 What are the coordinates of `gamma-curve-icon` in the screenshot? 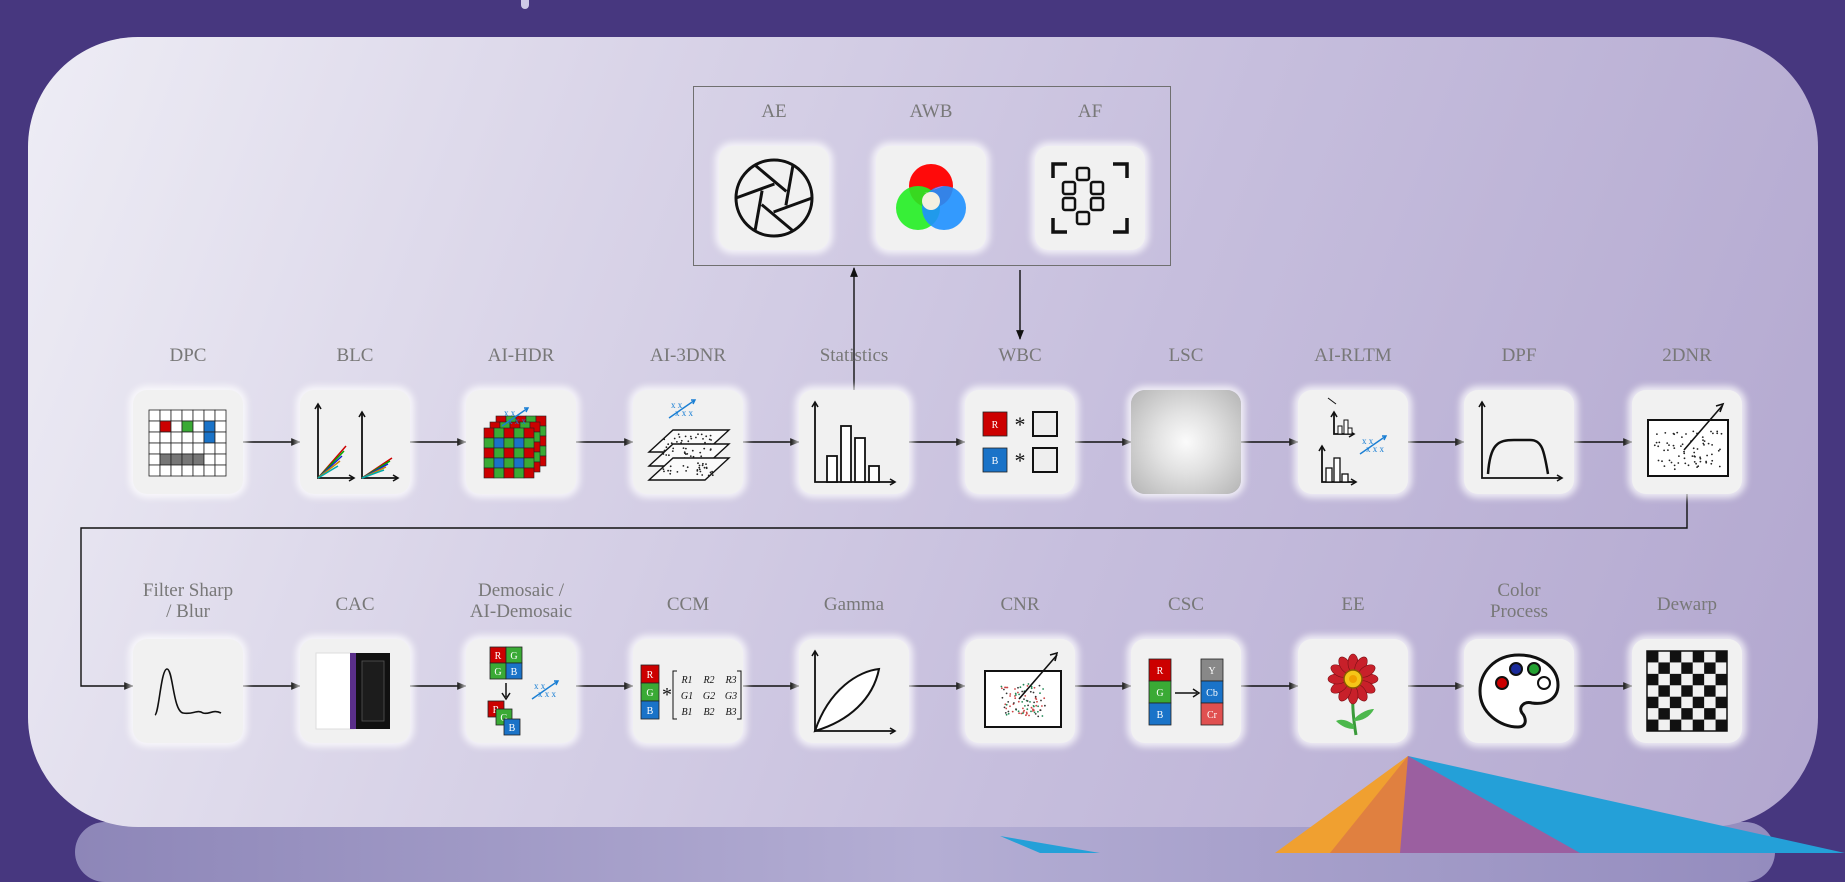 It's located at (854, 692).